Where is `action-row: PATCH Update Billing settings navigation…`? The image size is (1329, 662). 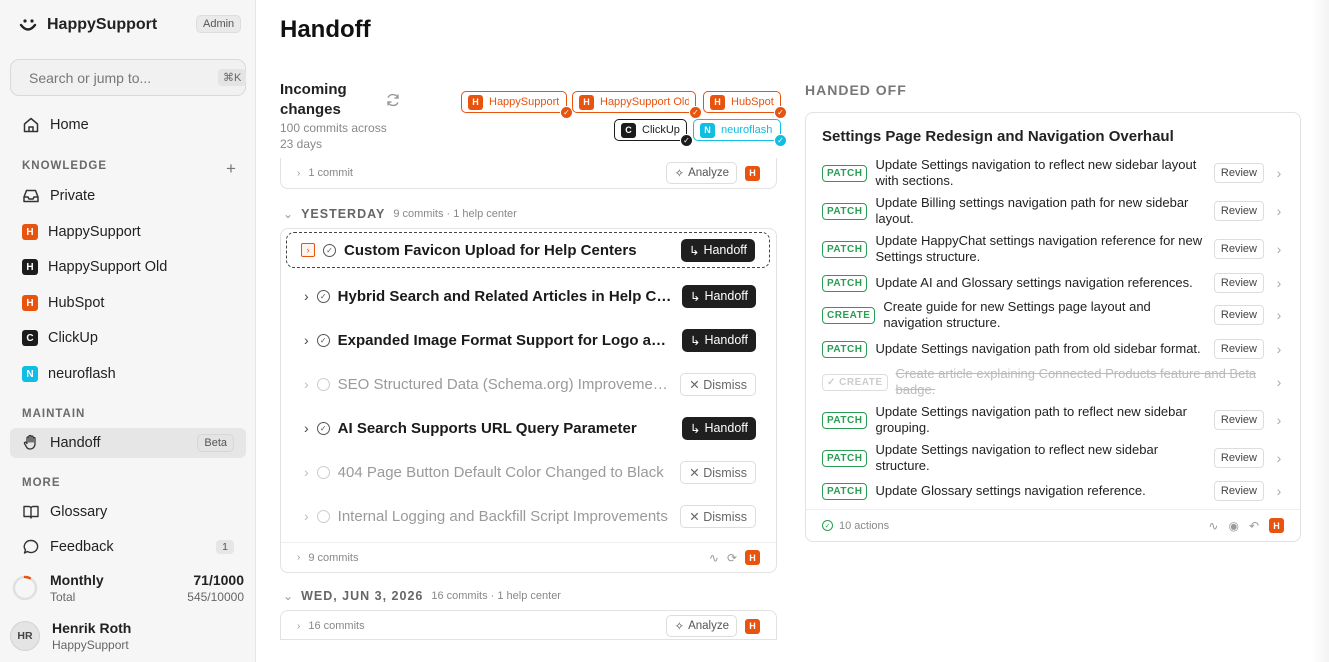 action-row: PATCH Update Billing settings navigation… is located at coordinates (1054, 211).